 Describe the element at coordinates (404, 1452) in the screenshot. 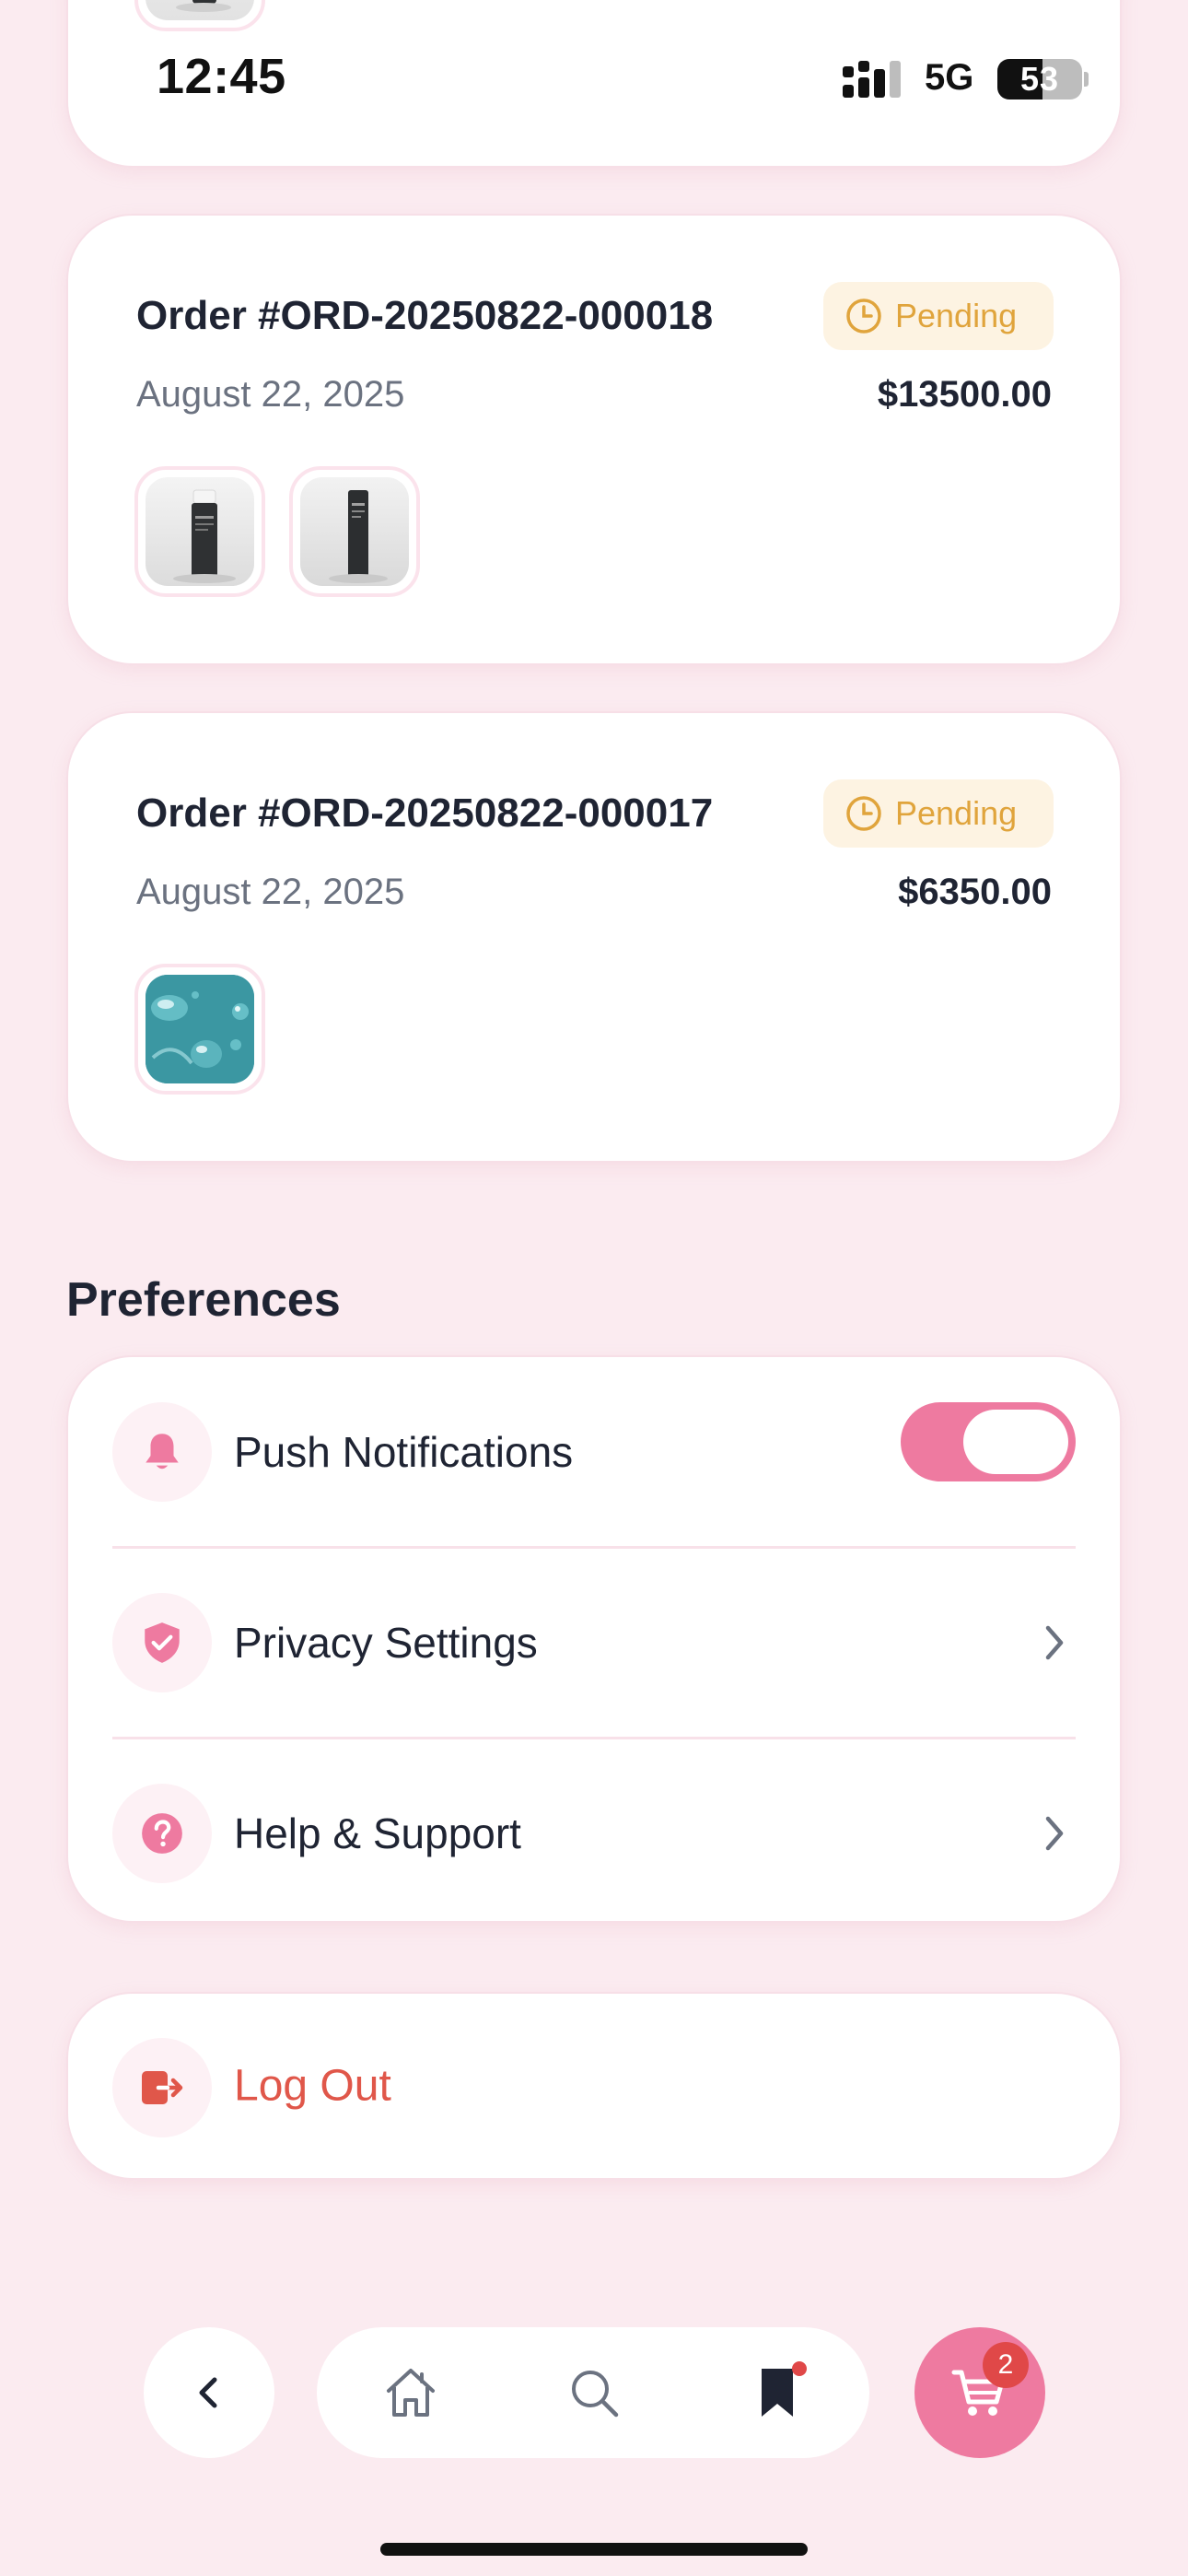

I see `pref-label: Push Notifications` at that location.